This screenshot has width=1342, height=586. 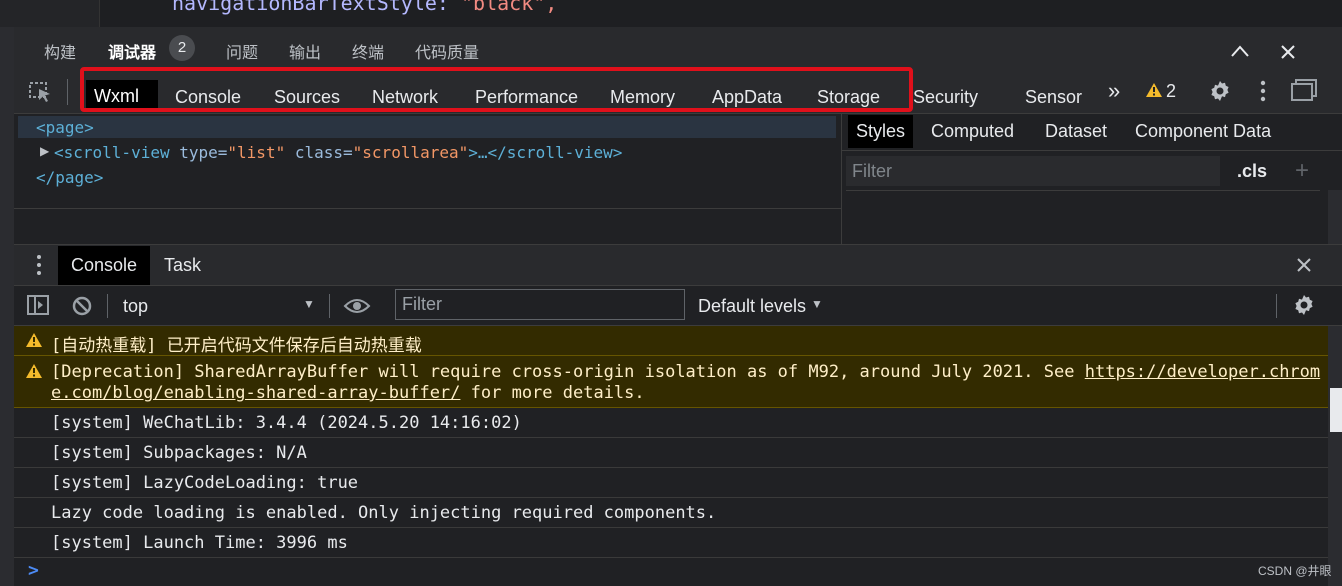 What do you see at coordinates (65, 127) in the screenshot?
I see `page-open-tag: <page>` at bounding box center [65, 127].